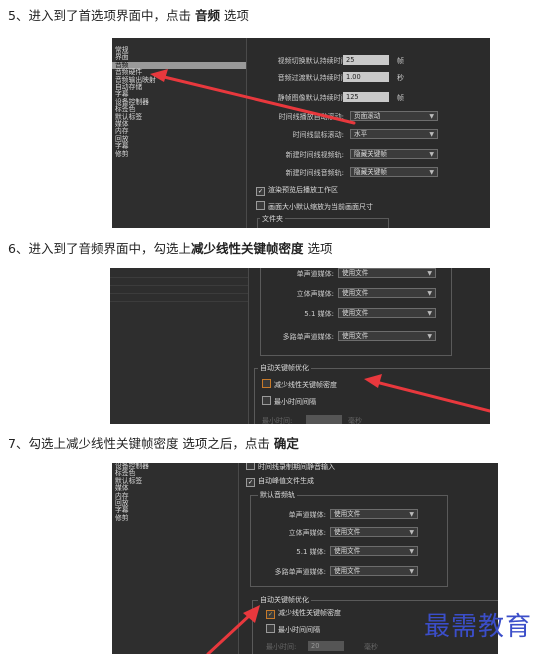  What do you see at coordinates (207, 15) in the screenshot?
I see `step-5-bold: 音频` at bounding box center [207, 15].